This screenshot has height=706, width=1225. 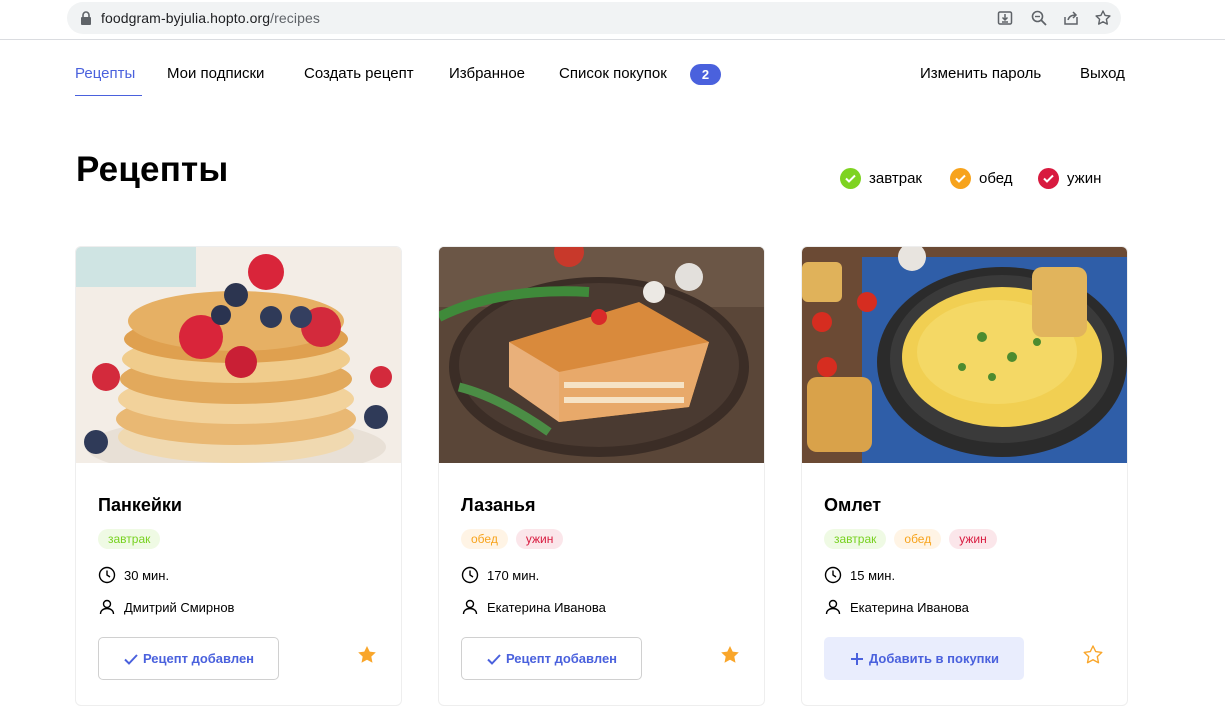 I want to click on recipe-tags: завтрак обед ужин, so click(x=910, y=539).